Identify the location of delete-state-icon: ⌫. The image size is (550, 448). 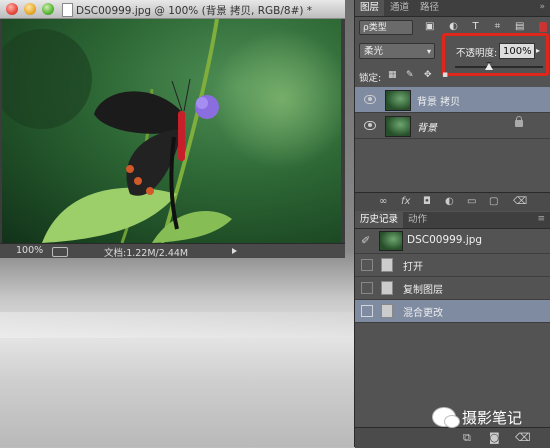
(523, 437).